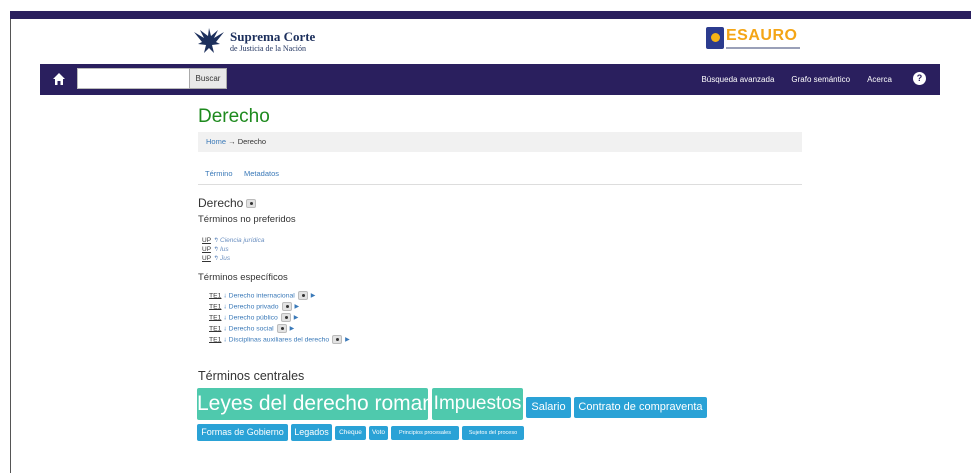 This screenshot has height=473, width=971. What do you see at coordinates (209, 40) in the screenshot?
I see `eagle-icon` at bounding box center [209, 40].